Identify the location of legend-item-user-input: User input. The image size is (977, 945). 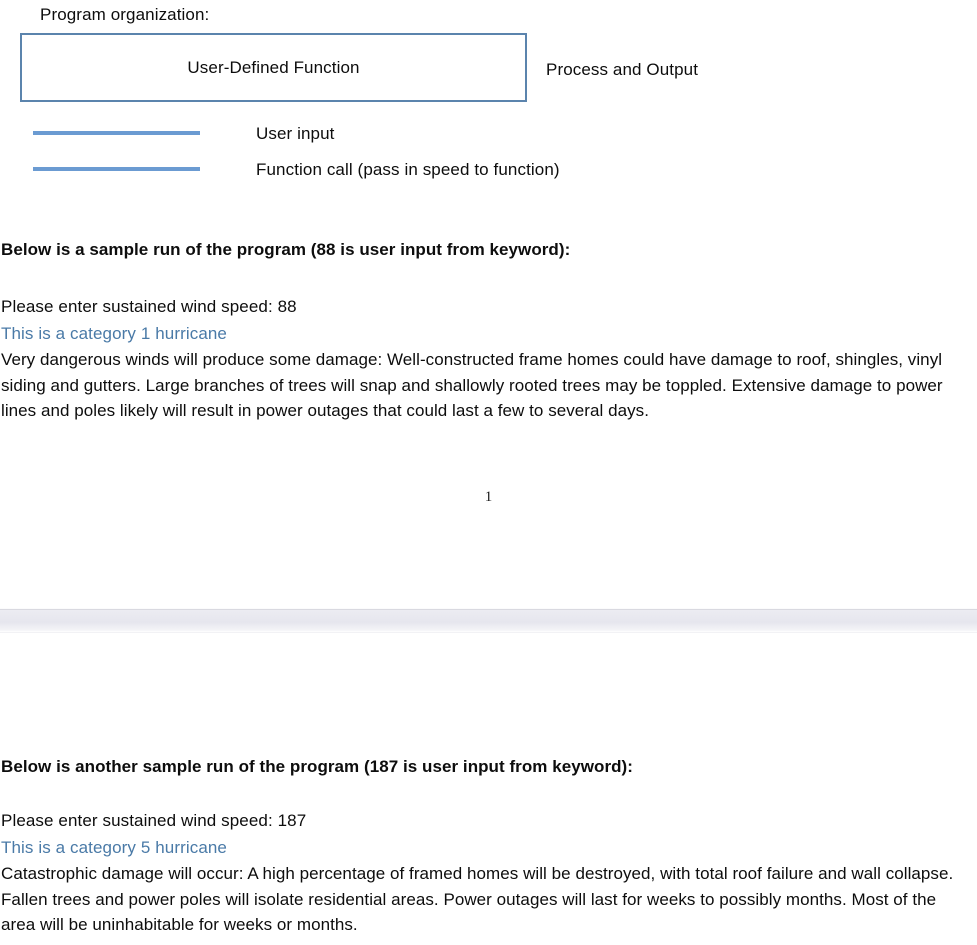
(488, 134).